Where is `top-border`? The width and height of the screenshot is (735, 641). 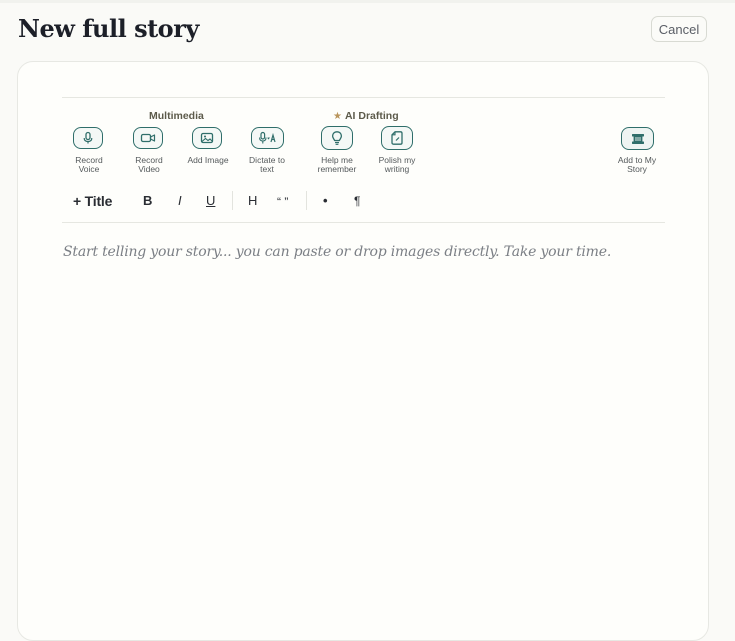 top-border is located at coordinates (367, 1).